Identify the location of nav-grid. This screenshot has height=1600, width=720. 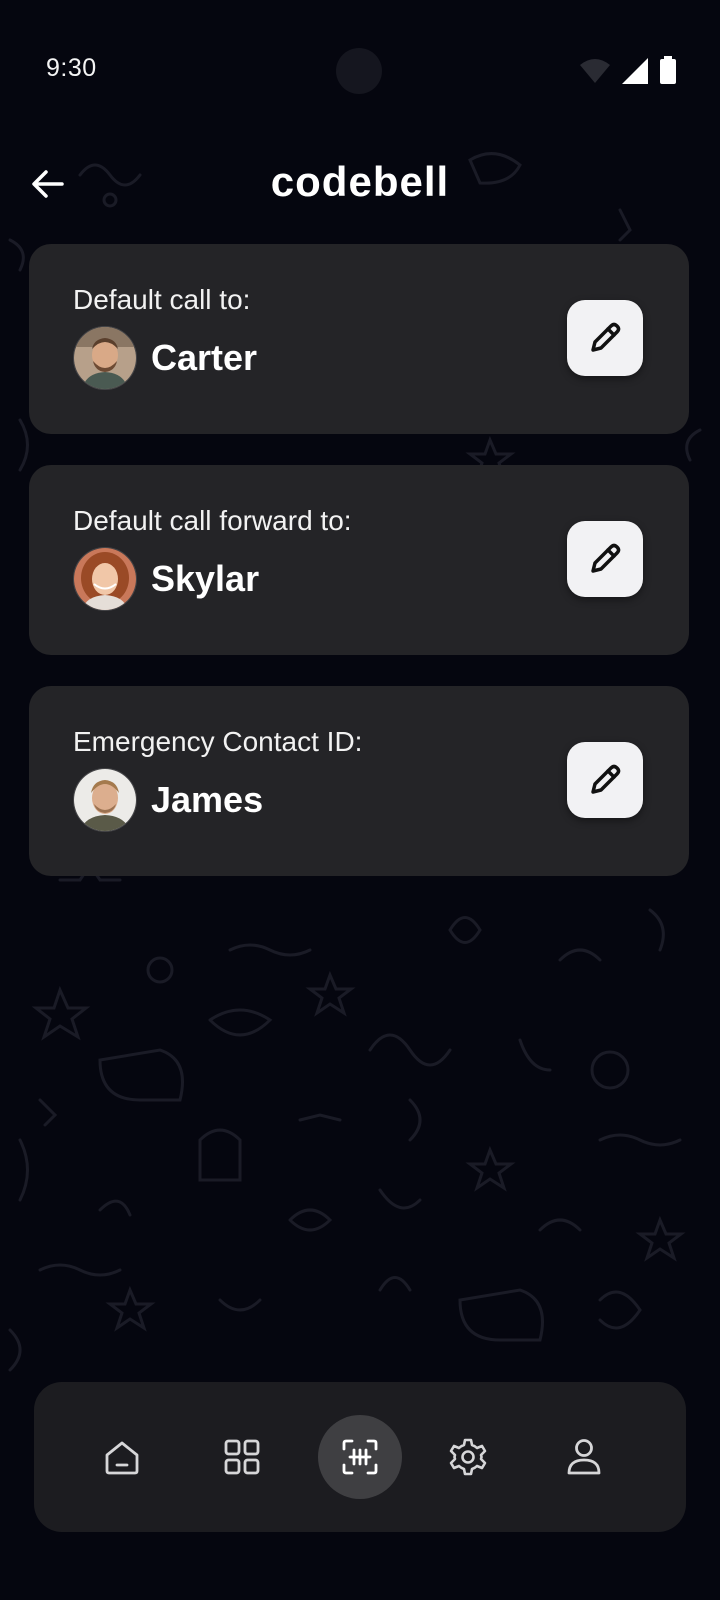
(242, 1457).